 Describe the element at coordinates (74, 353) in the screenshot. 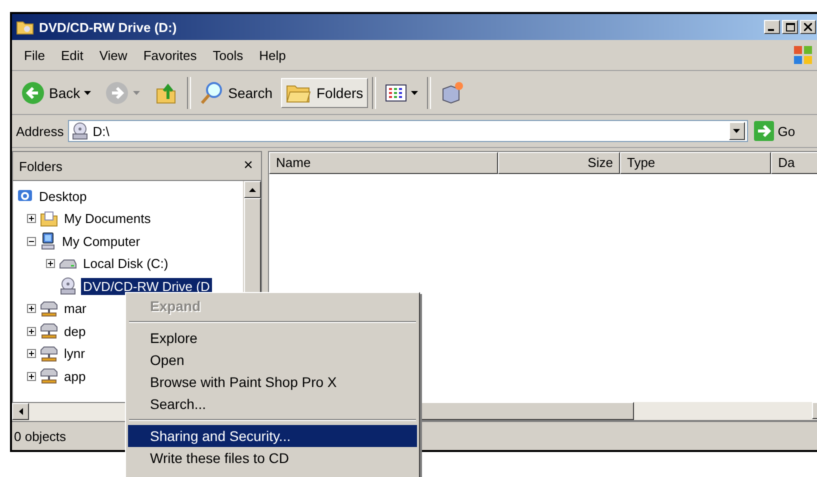

I see `tree-item: lynr` at that location.